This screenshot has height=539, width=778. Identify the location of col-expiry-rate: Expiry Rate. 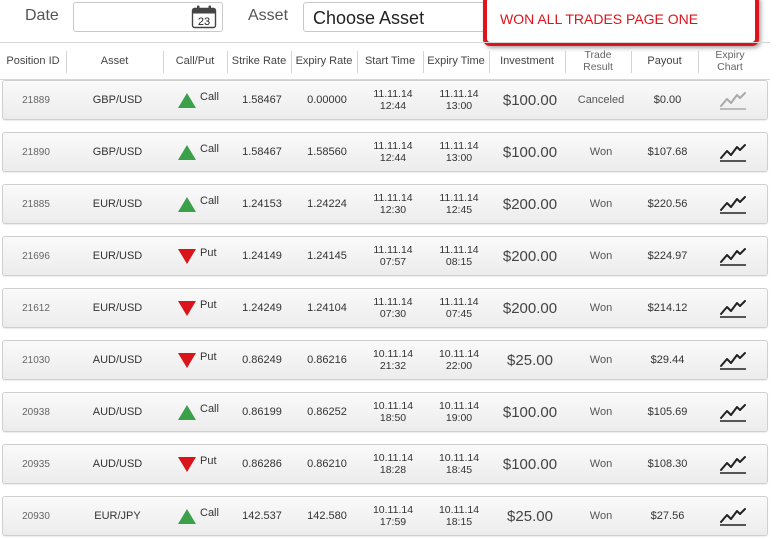
(324, 61).